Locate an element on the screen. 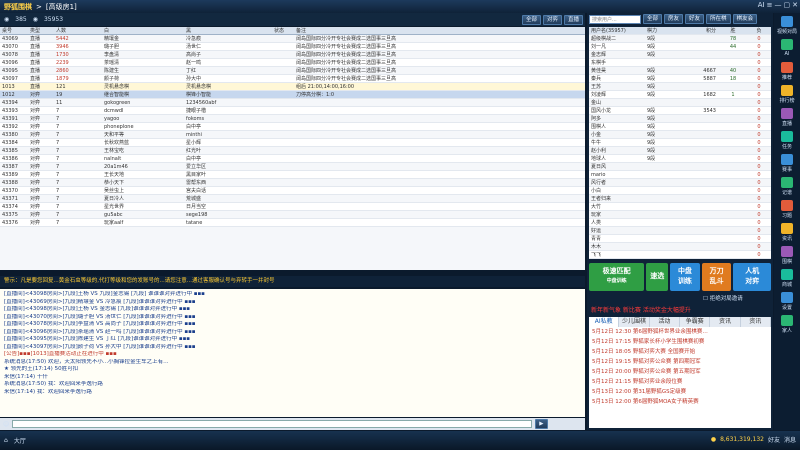 Image resolution: width=800 pixels, height=450 pixels. table-row: 1013 直播 121 灵机悬念棋 灵机悬念棋 组后 21:00,14:00,16:00 is located at coordinates (292, 87).